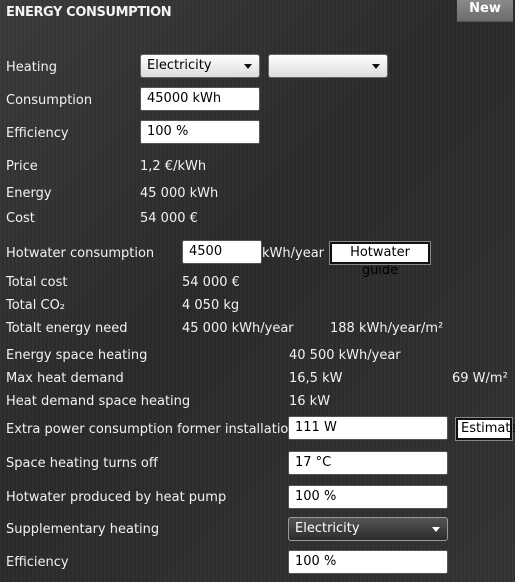  What do you see at coordinates (200, 132) in the screenshot?
I see `efficiency-input: 100 %` at bounding box center [200, 132].